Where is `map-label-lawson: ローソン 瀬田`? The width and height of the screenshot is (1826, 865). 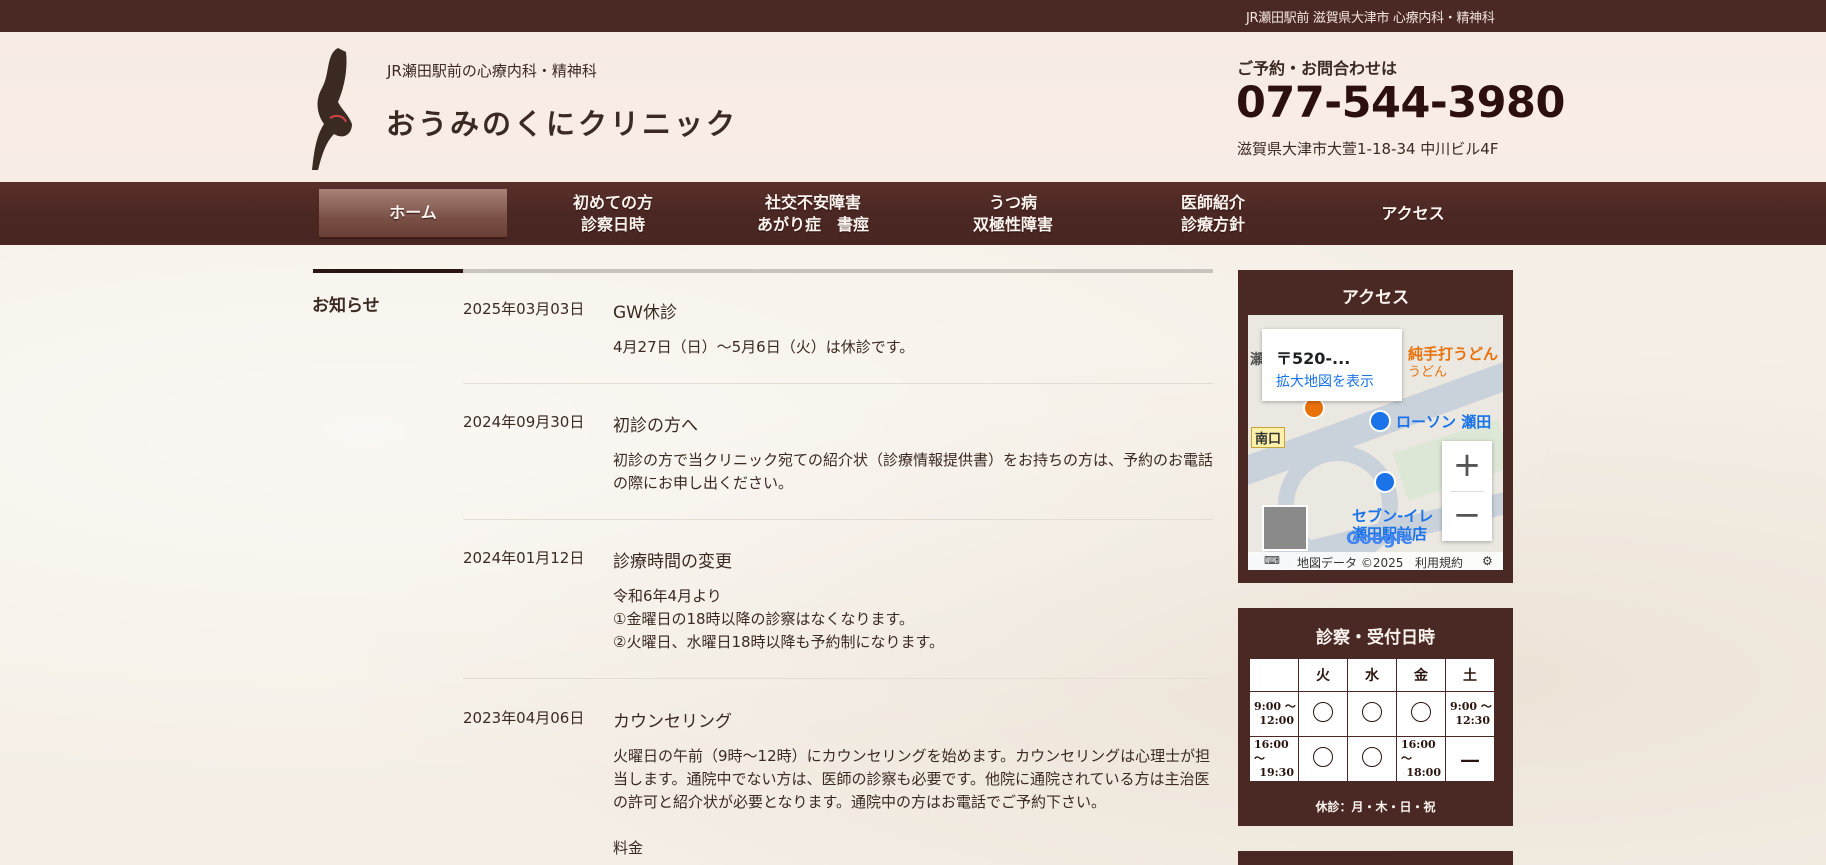
map-label-lawson: ローソン 瀬田 is located at coordinates (1444, 422).